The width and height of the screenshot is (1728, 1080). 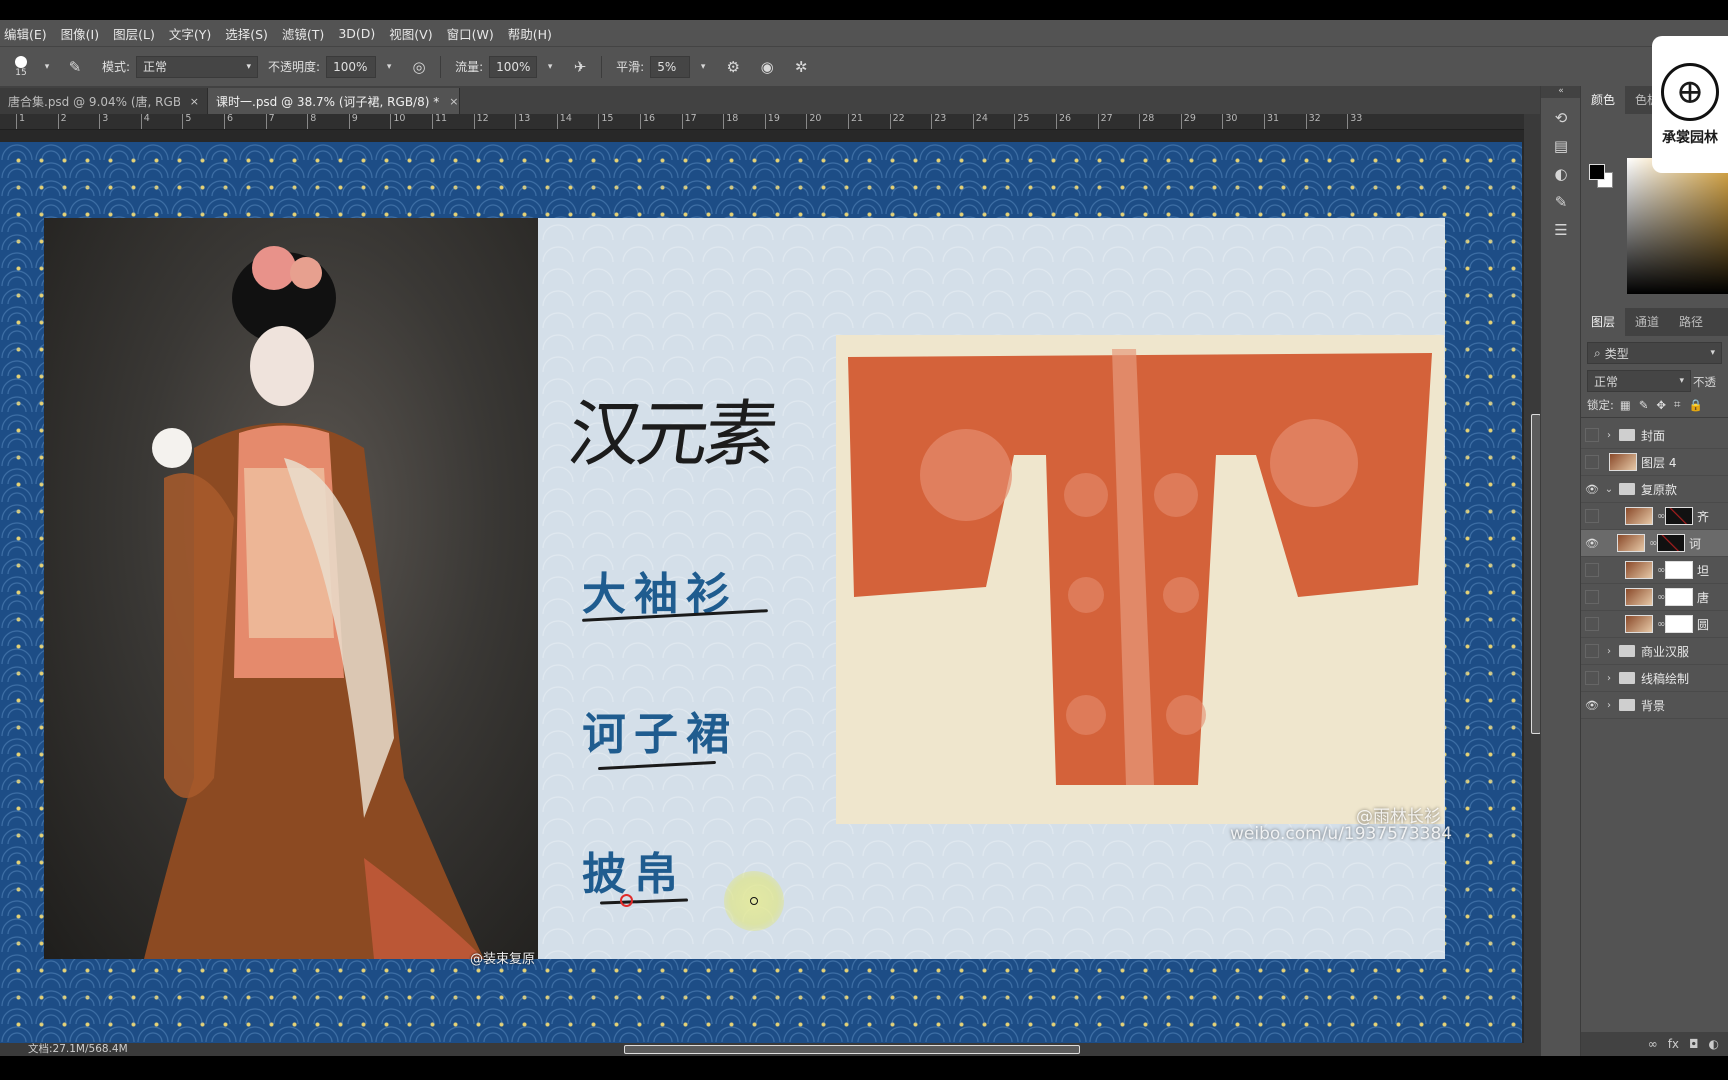 What do you see at coordinates (1146, 121) in the screenshot?
I see `ruler-tick: 28` at bounding box center [1146, 121].